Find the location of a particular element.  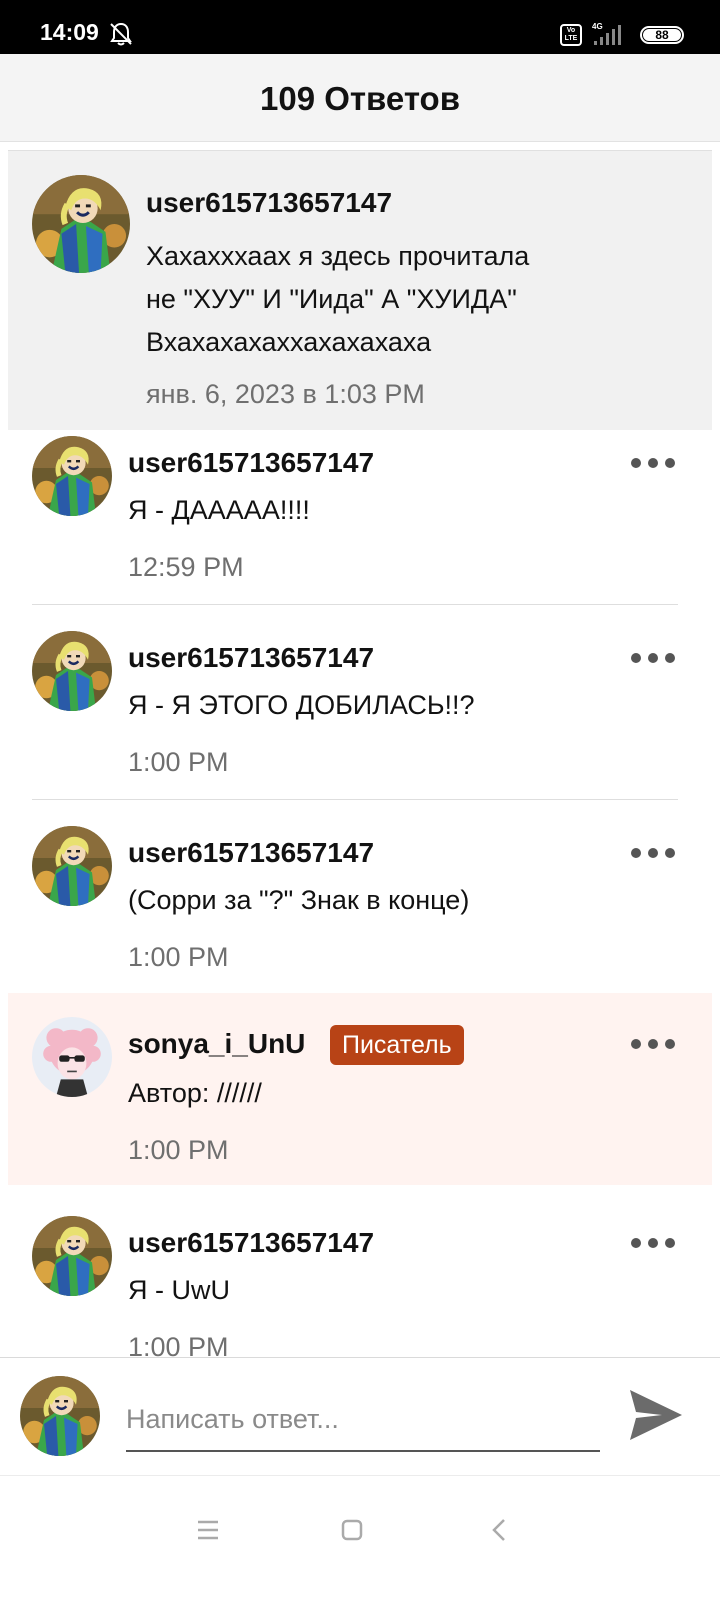

comment-line: не "ХУУ" И "Иида" А "ХУИДА" is located at coordinates (331, 299).